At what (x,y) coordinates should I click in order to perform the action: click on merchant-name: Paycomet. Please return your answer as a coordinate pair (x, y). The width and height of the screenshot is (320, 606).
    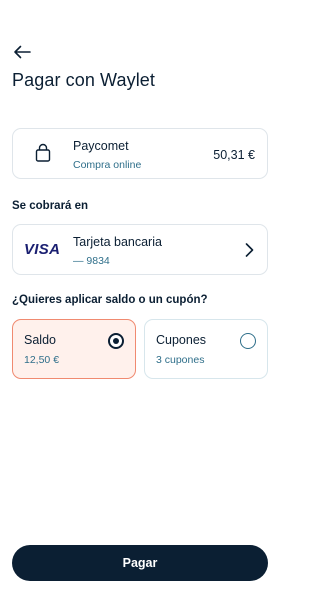
    Looking at the image, I should click on (101, 146).